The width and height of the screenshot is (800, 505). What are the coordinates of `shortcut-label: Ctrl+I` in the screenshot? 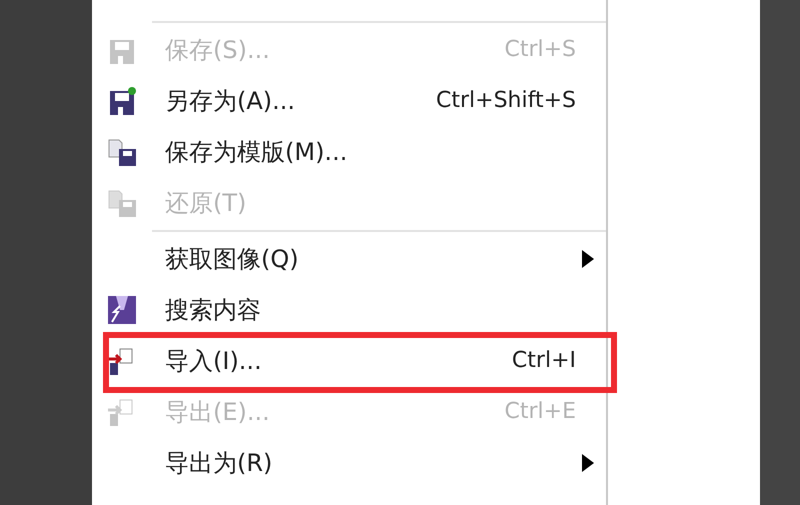 It's located at (544, 361).